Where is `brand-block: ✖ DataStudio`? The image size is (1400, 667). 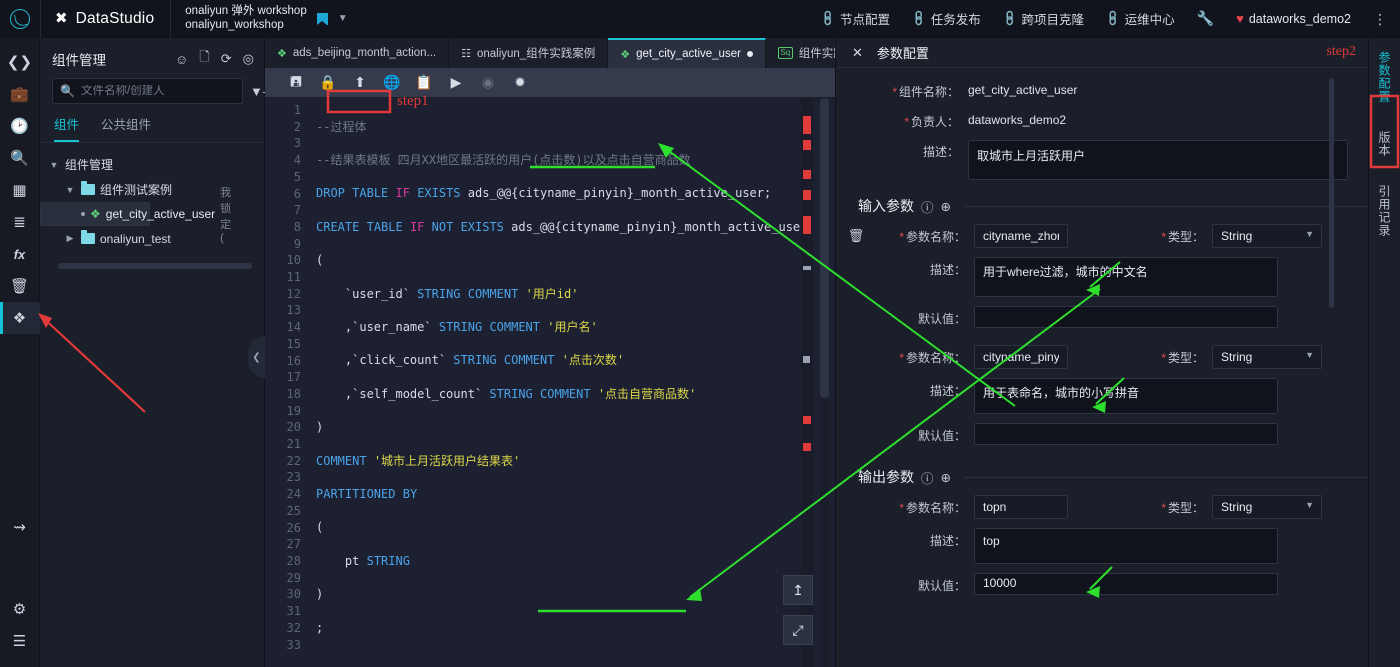
brand-block: ✖ DataStudio is located at coordinates (105, 19).